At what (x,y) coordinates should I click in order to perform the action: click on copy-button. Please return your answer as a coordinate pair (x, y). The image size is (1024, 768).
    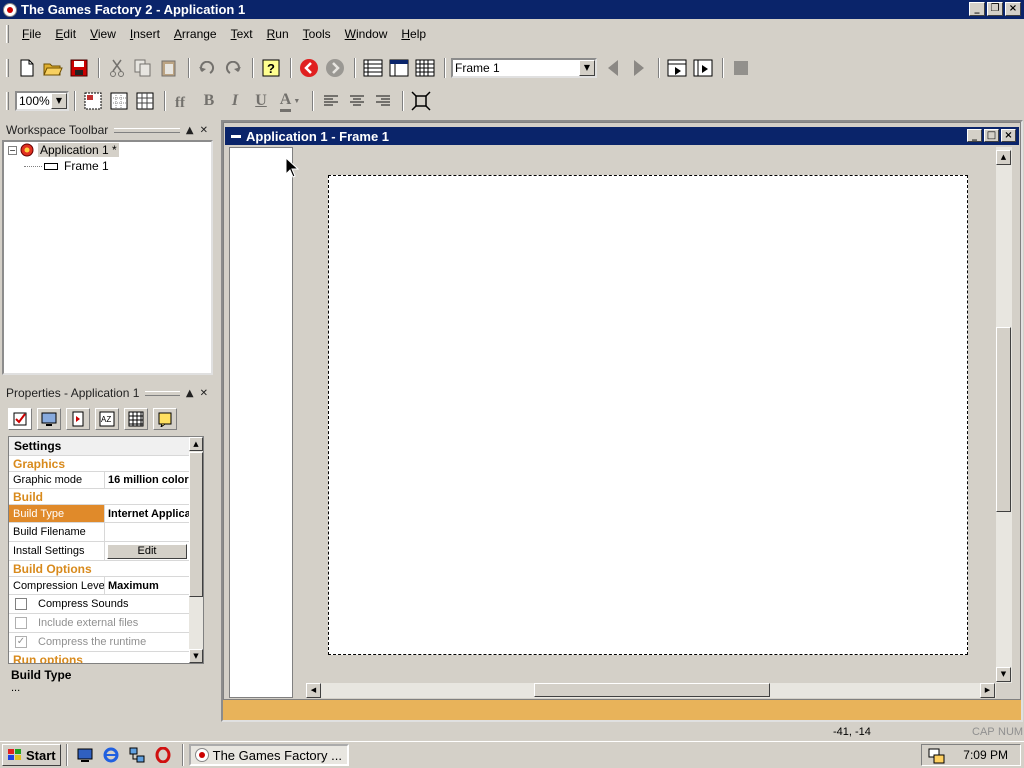
    Looking at the image, I should click on (143, 68).